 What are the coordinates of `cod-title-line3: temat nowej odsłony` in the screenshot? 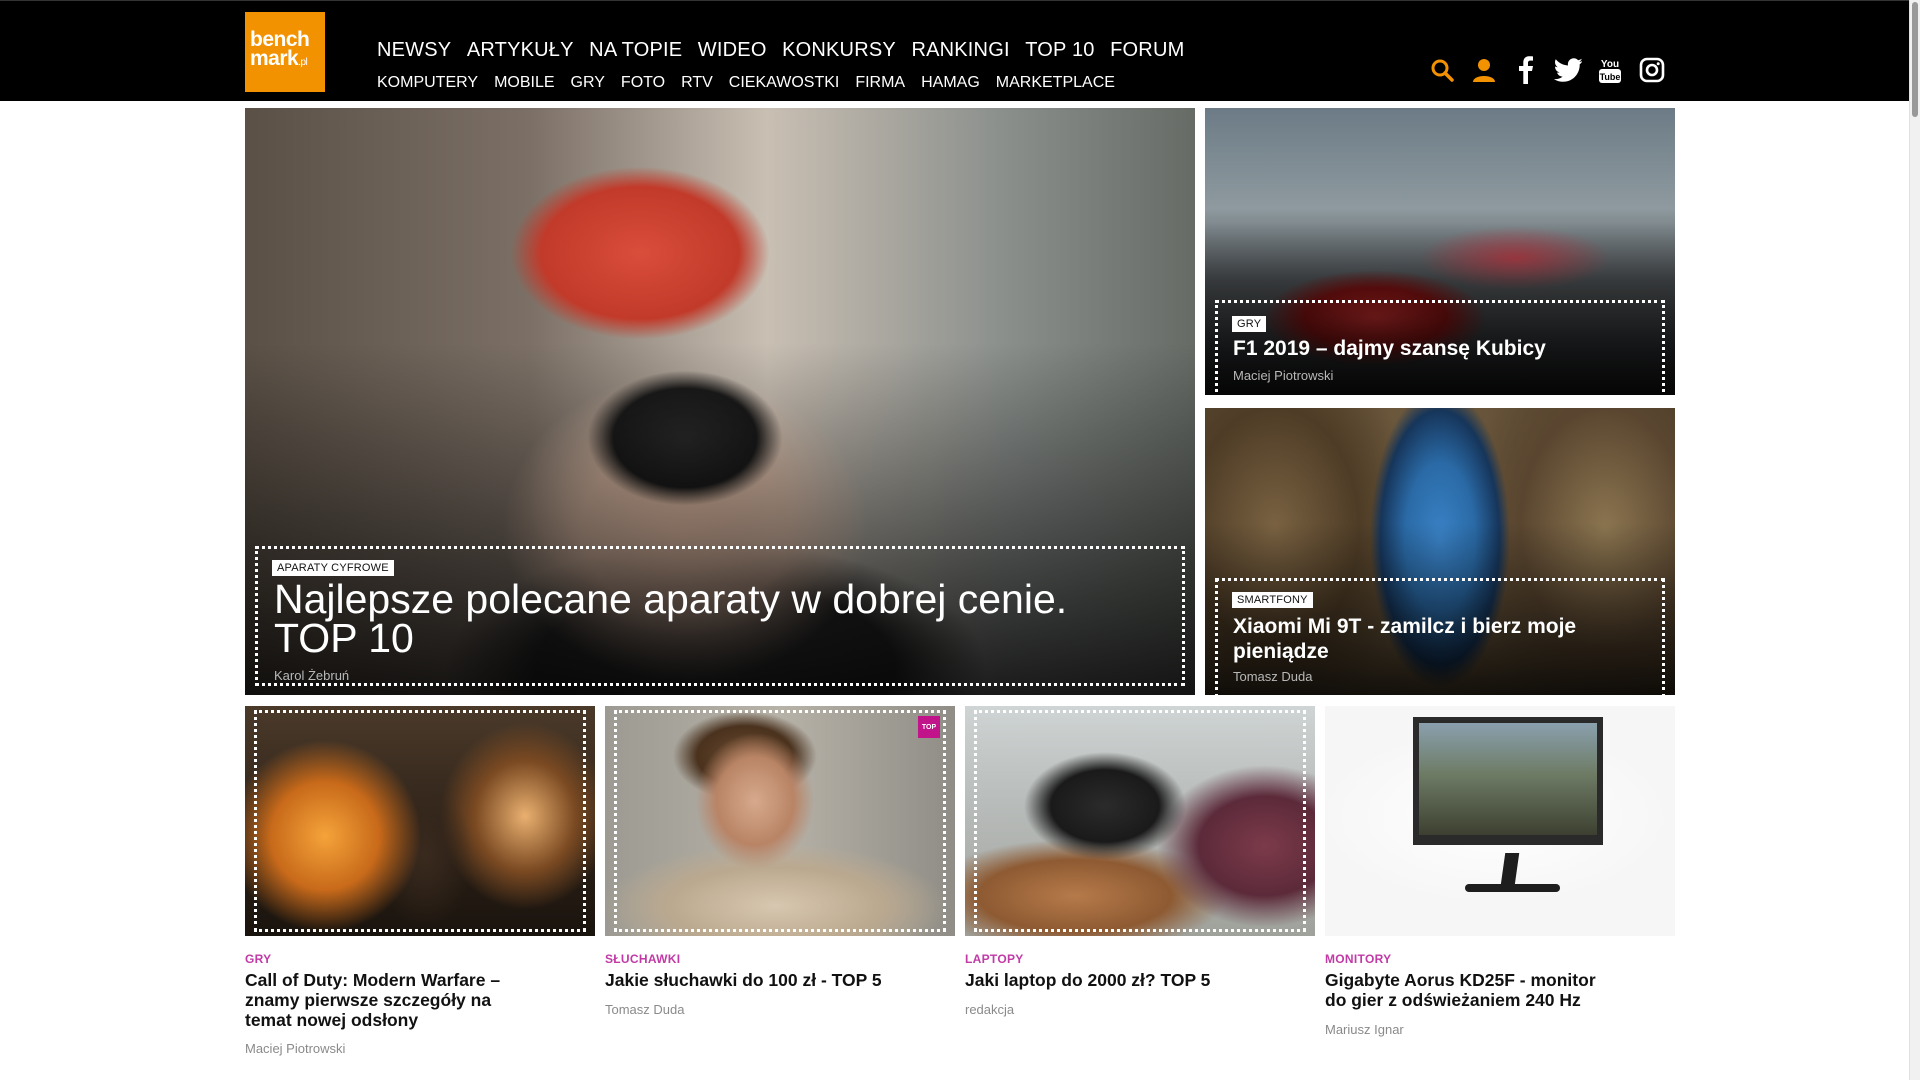 It's located at (332, 1020).